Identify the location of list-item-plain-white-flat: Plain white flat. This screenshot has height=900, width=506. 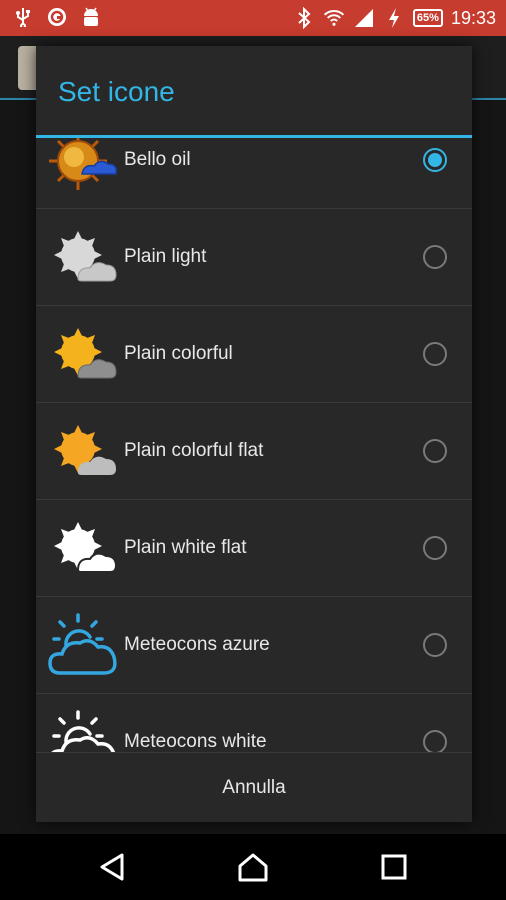
(254, 548).